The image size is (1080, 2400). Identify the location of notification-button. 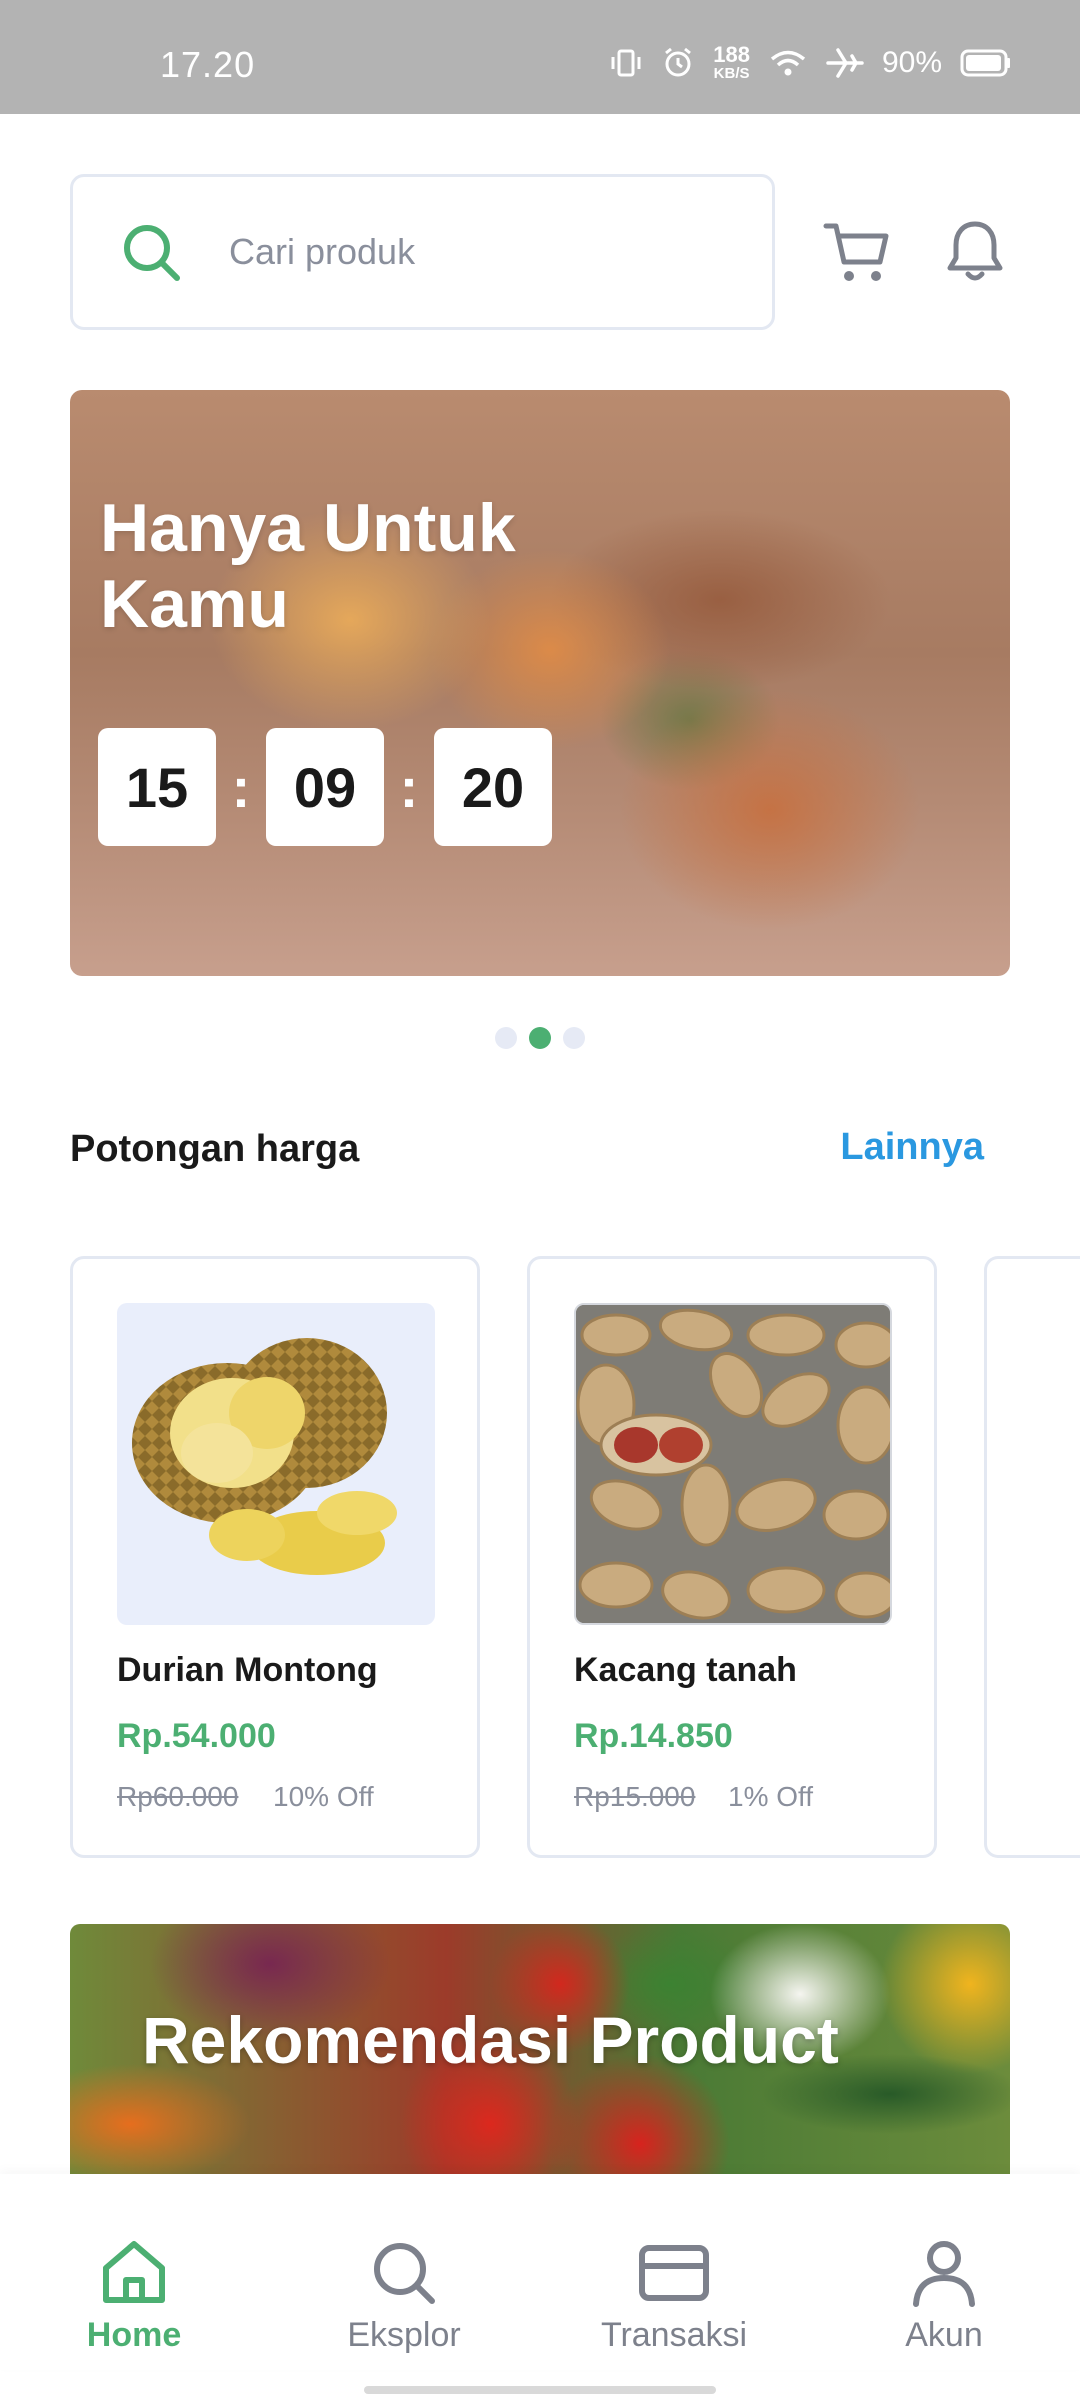
(975, 251).